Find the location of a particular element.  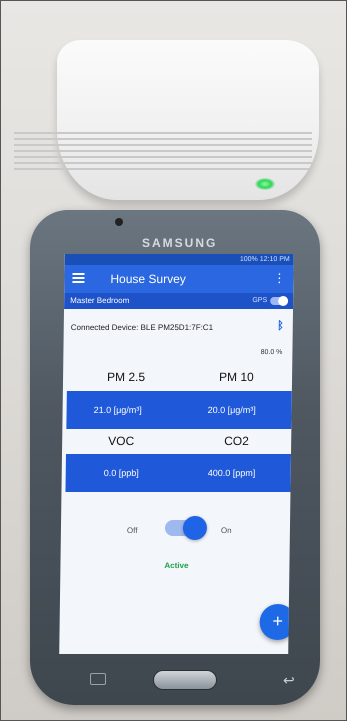

recent-apps-key is located at coordinates (98, 679).